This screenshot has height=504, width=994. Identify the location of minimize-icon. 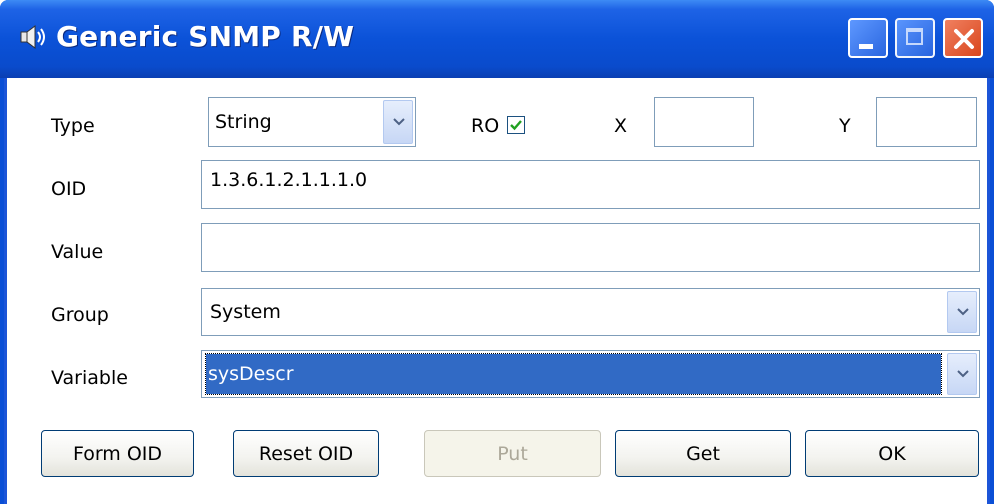
(866, 46).